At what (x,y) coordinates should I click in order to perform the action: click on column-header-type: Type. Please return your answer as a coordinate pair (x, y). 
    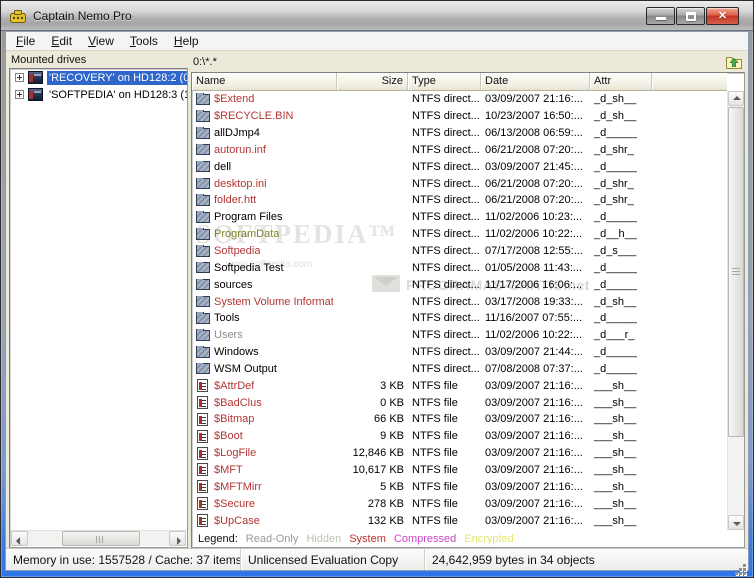
    Looking at the image, I should click on (444, 82).